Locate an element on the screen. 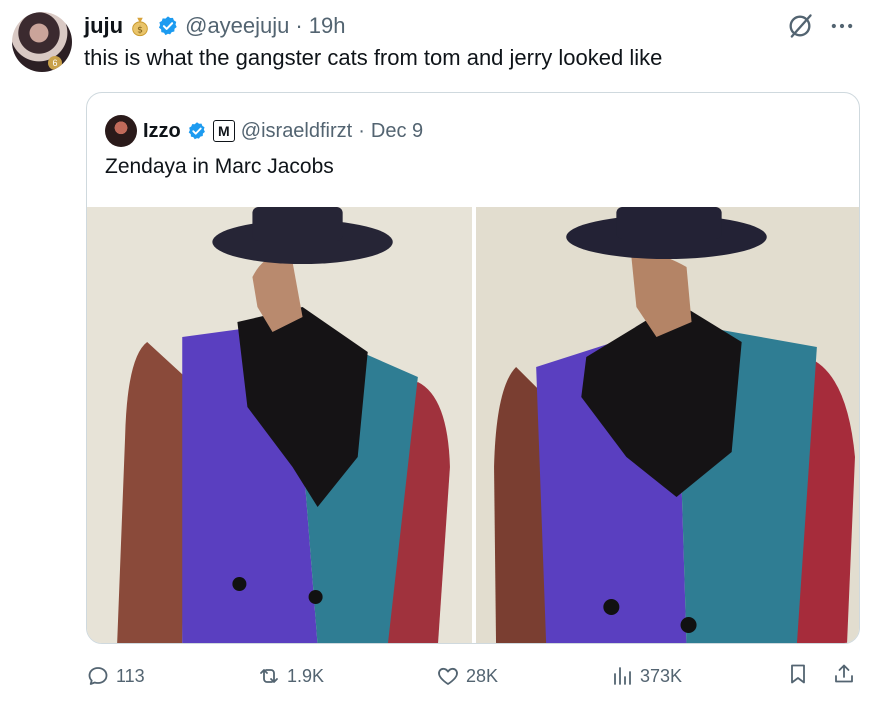  more-icon is located at coordinates (842, 26).